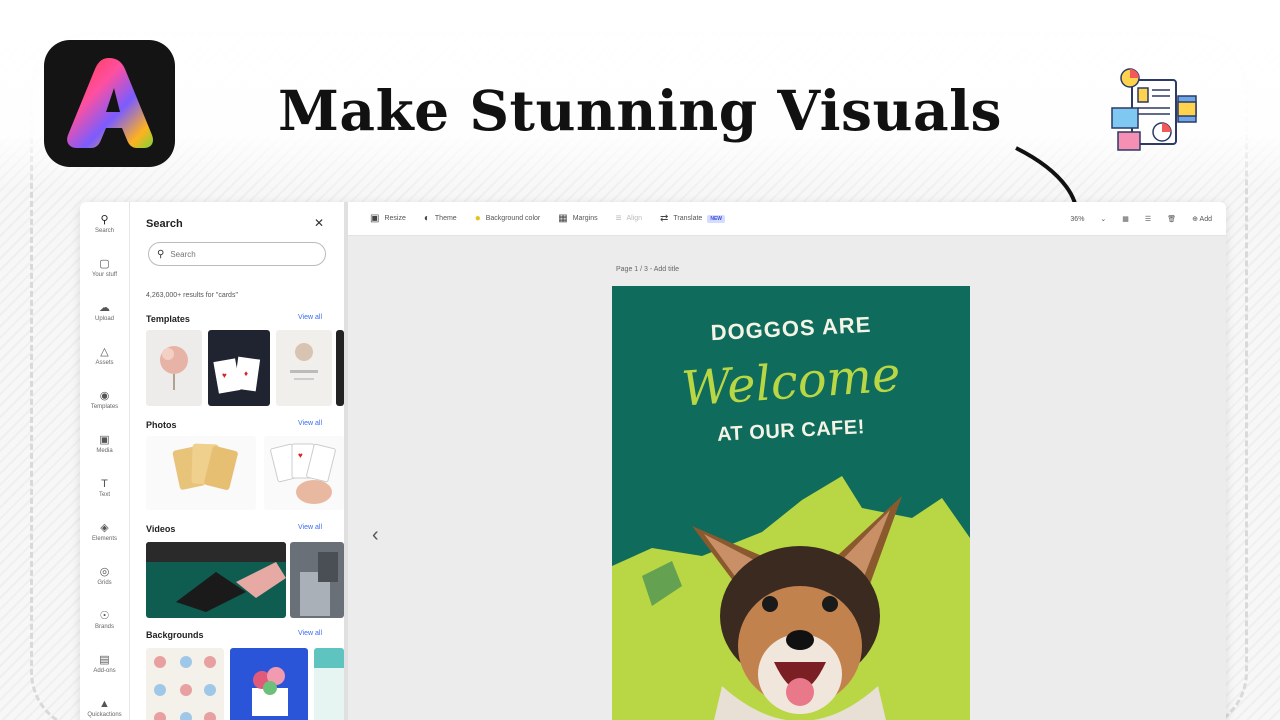 This screenshot has width=1280, height=720. I want to click on margins-icon: ▦, so click(563, 218).